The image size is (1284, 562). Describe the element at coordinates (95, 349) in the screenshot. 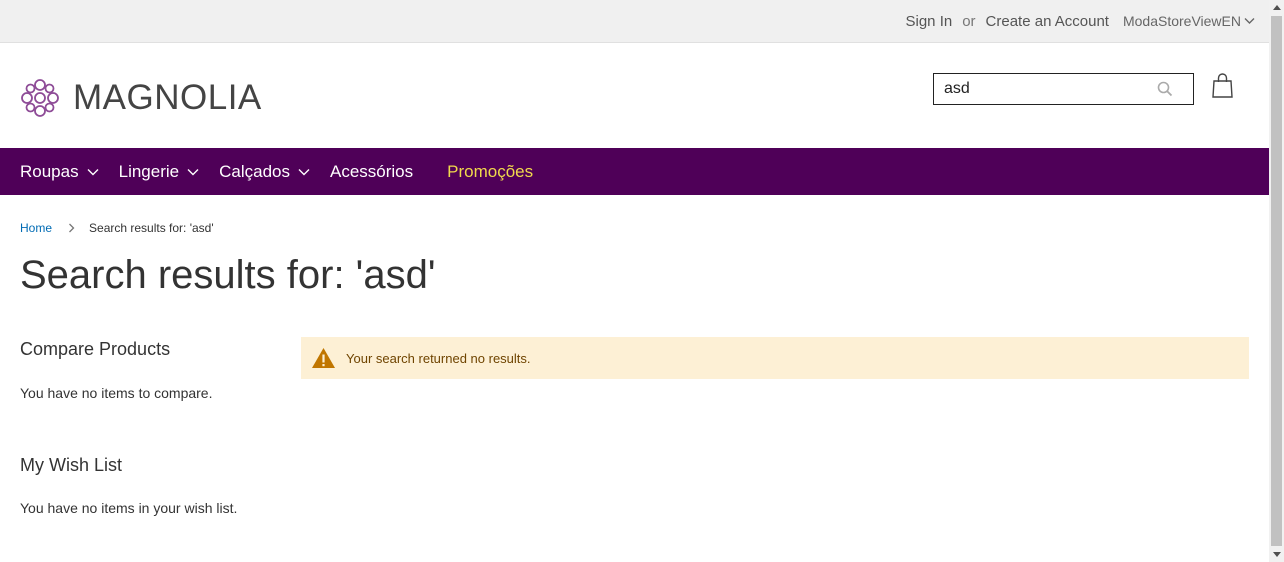

I see `compare-products-title: Compare Products` at that location.